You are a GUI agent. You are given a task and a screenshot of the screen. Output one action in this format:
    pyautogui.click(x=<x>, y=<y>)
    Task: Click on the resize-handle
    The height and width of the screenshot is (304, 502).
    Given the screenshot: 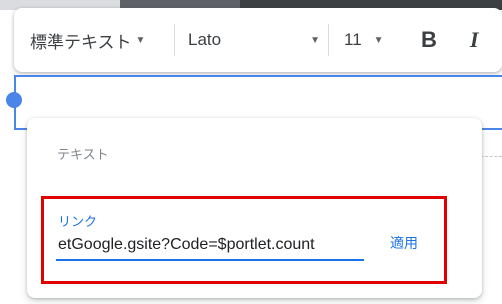 What is the action you would take?
    pyautogui.click(x=14, y=100)
    